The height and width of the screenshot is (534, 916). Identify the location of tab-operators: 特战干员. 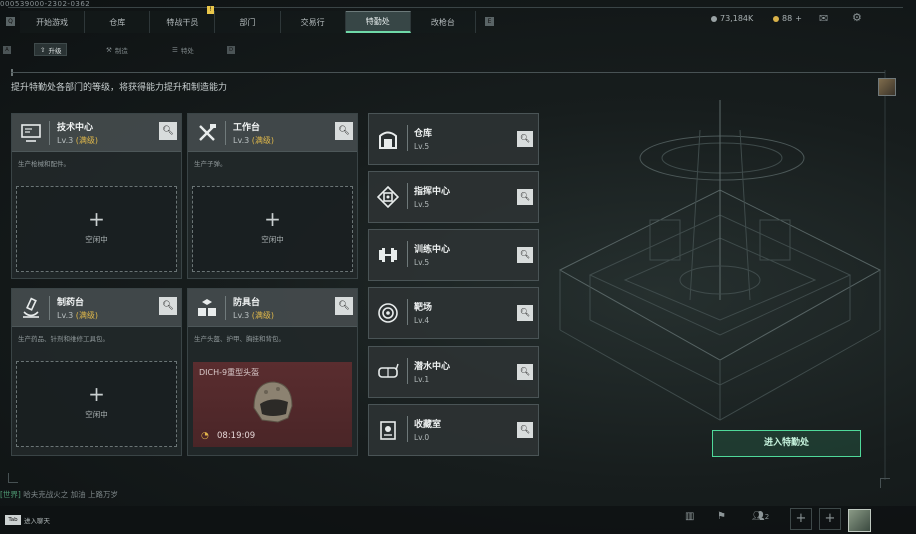
(183, 22).